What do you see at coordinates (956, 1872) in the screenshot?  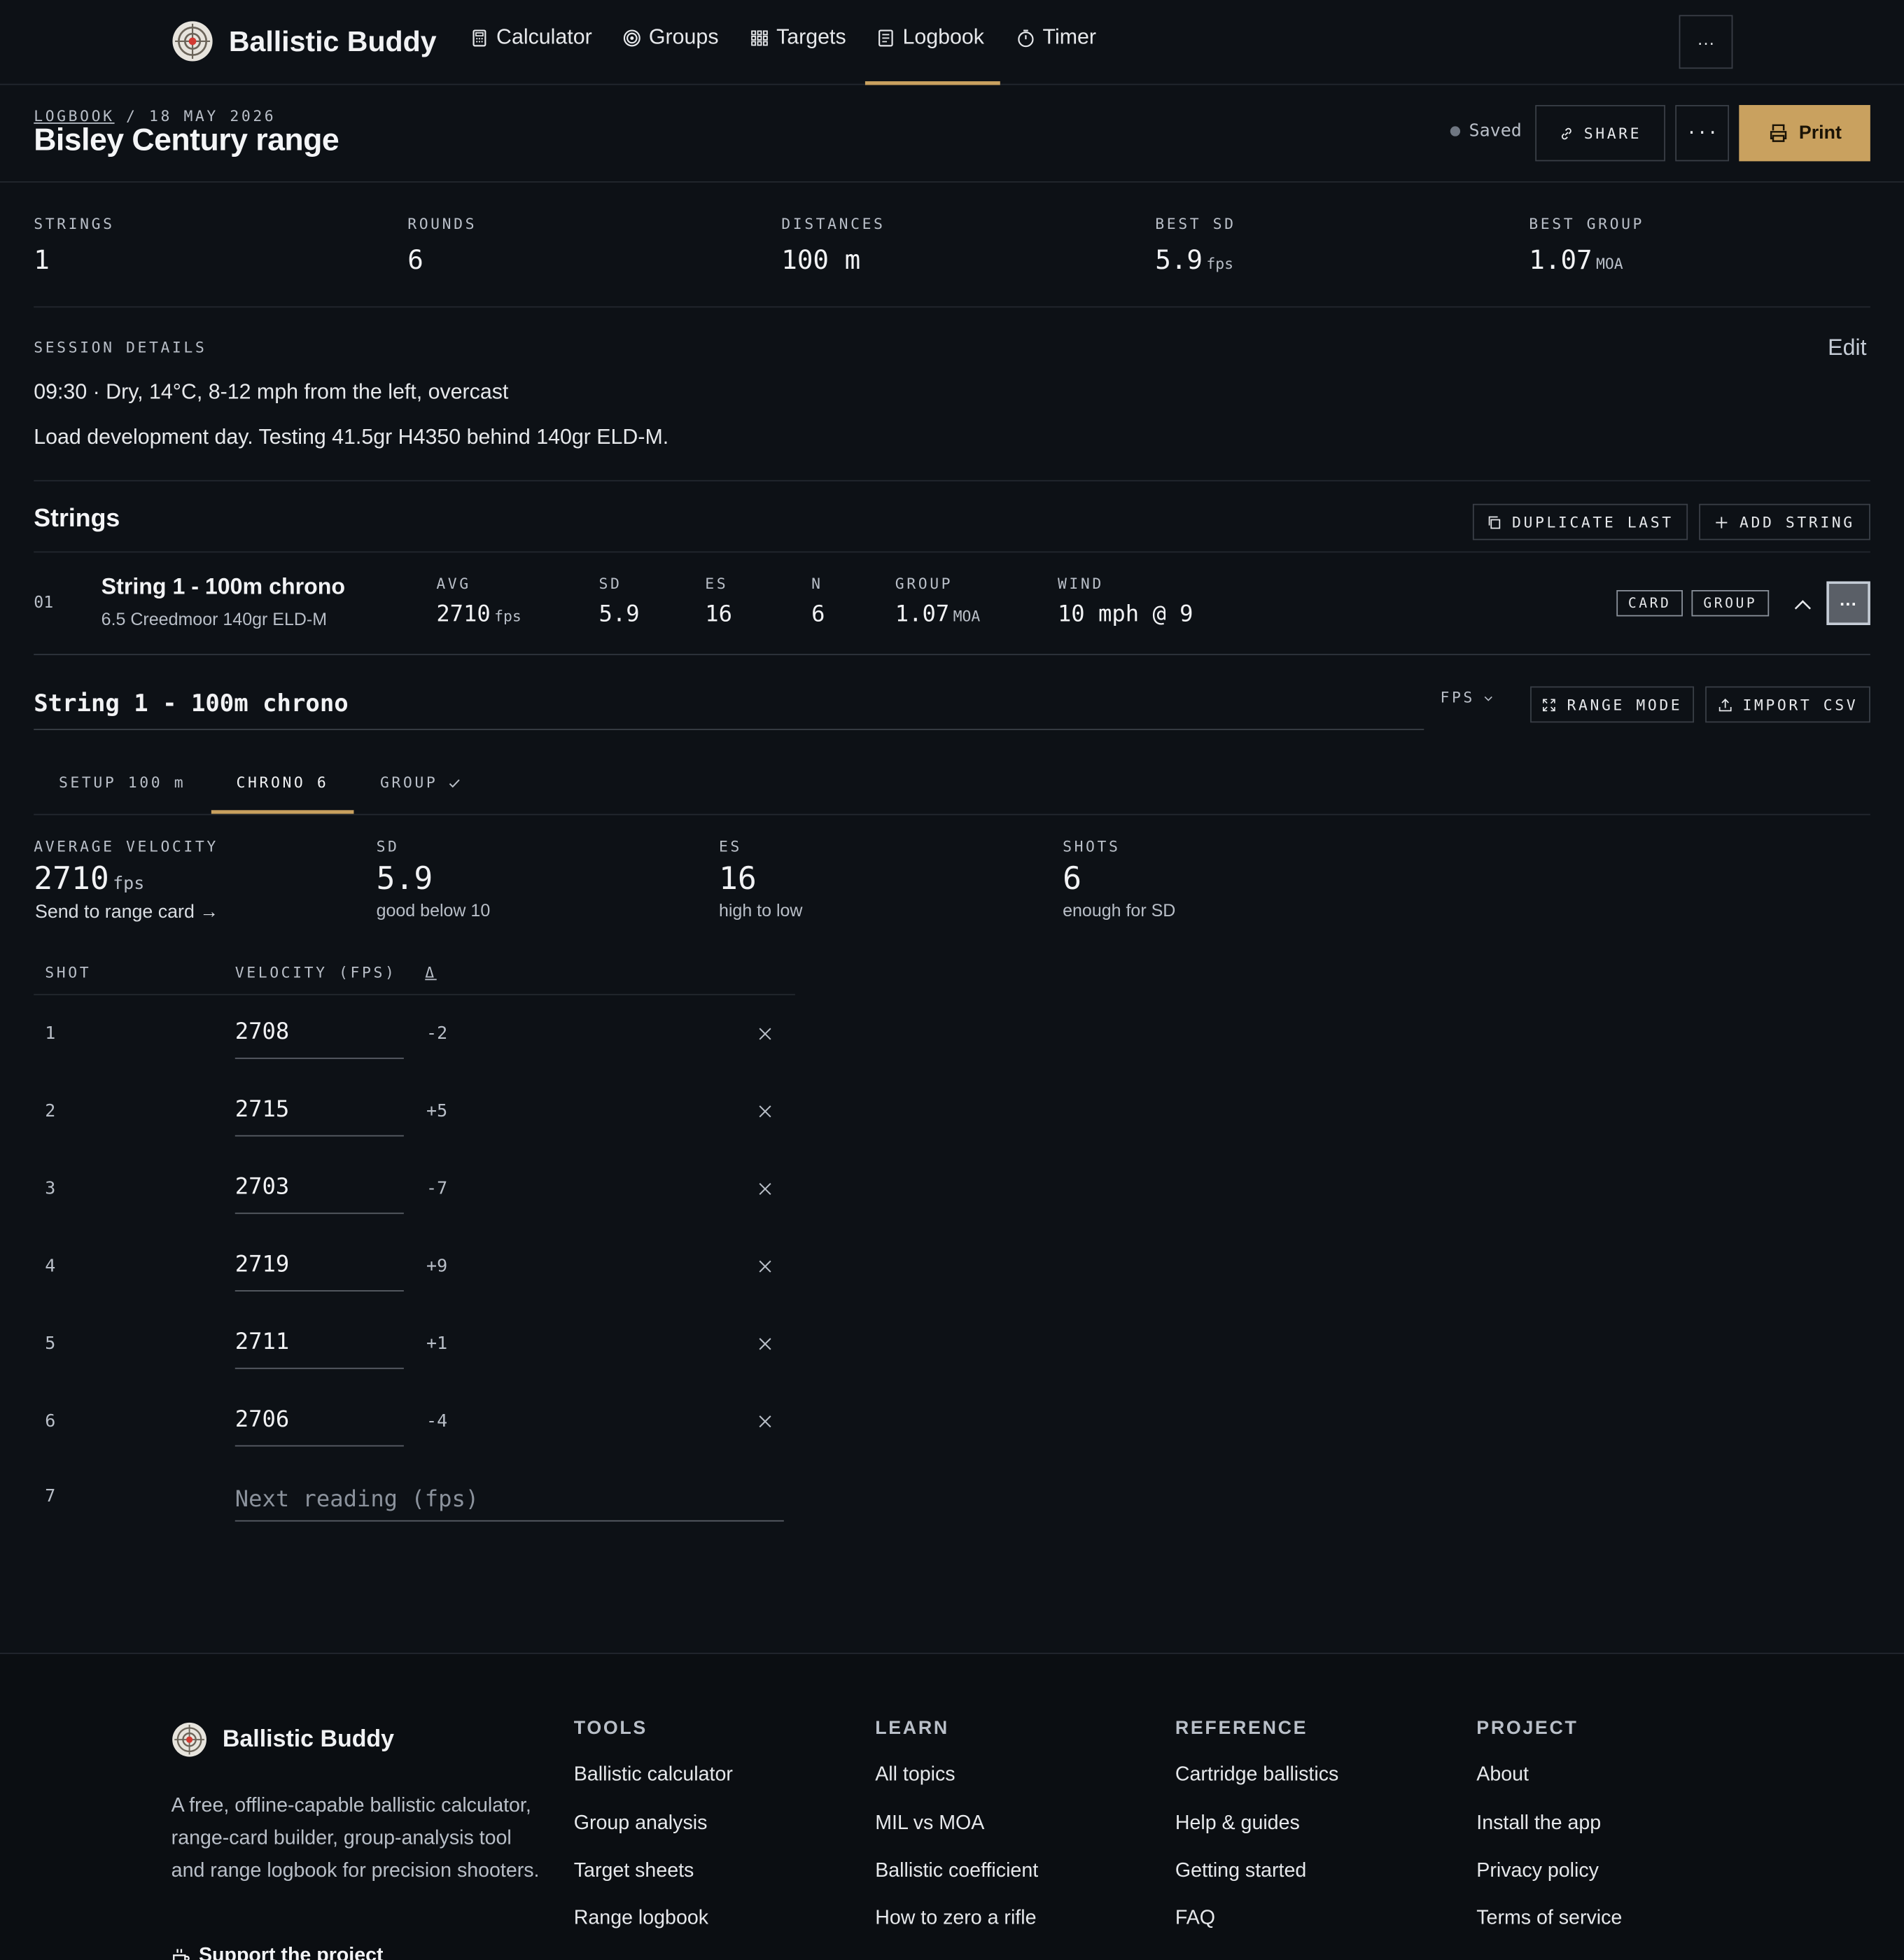 I see `footer-link-ballistic-coefficient: Ballistic coefficient` at bounding box center [956, 1872].